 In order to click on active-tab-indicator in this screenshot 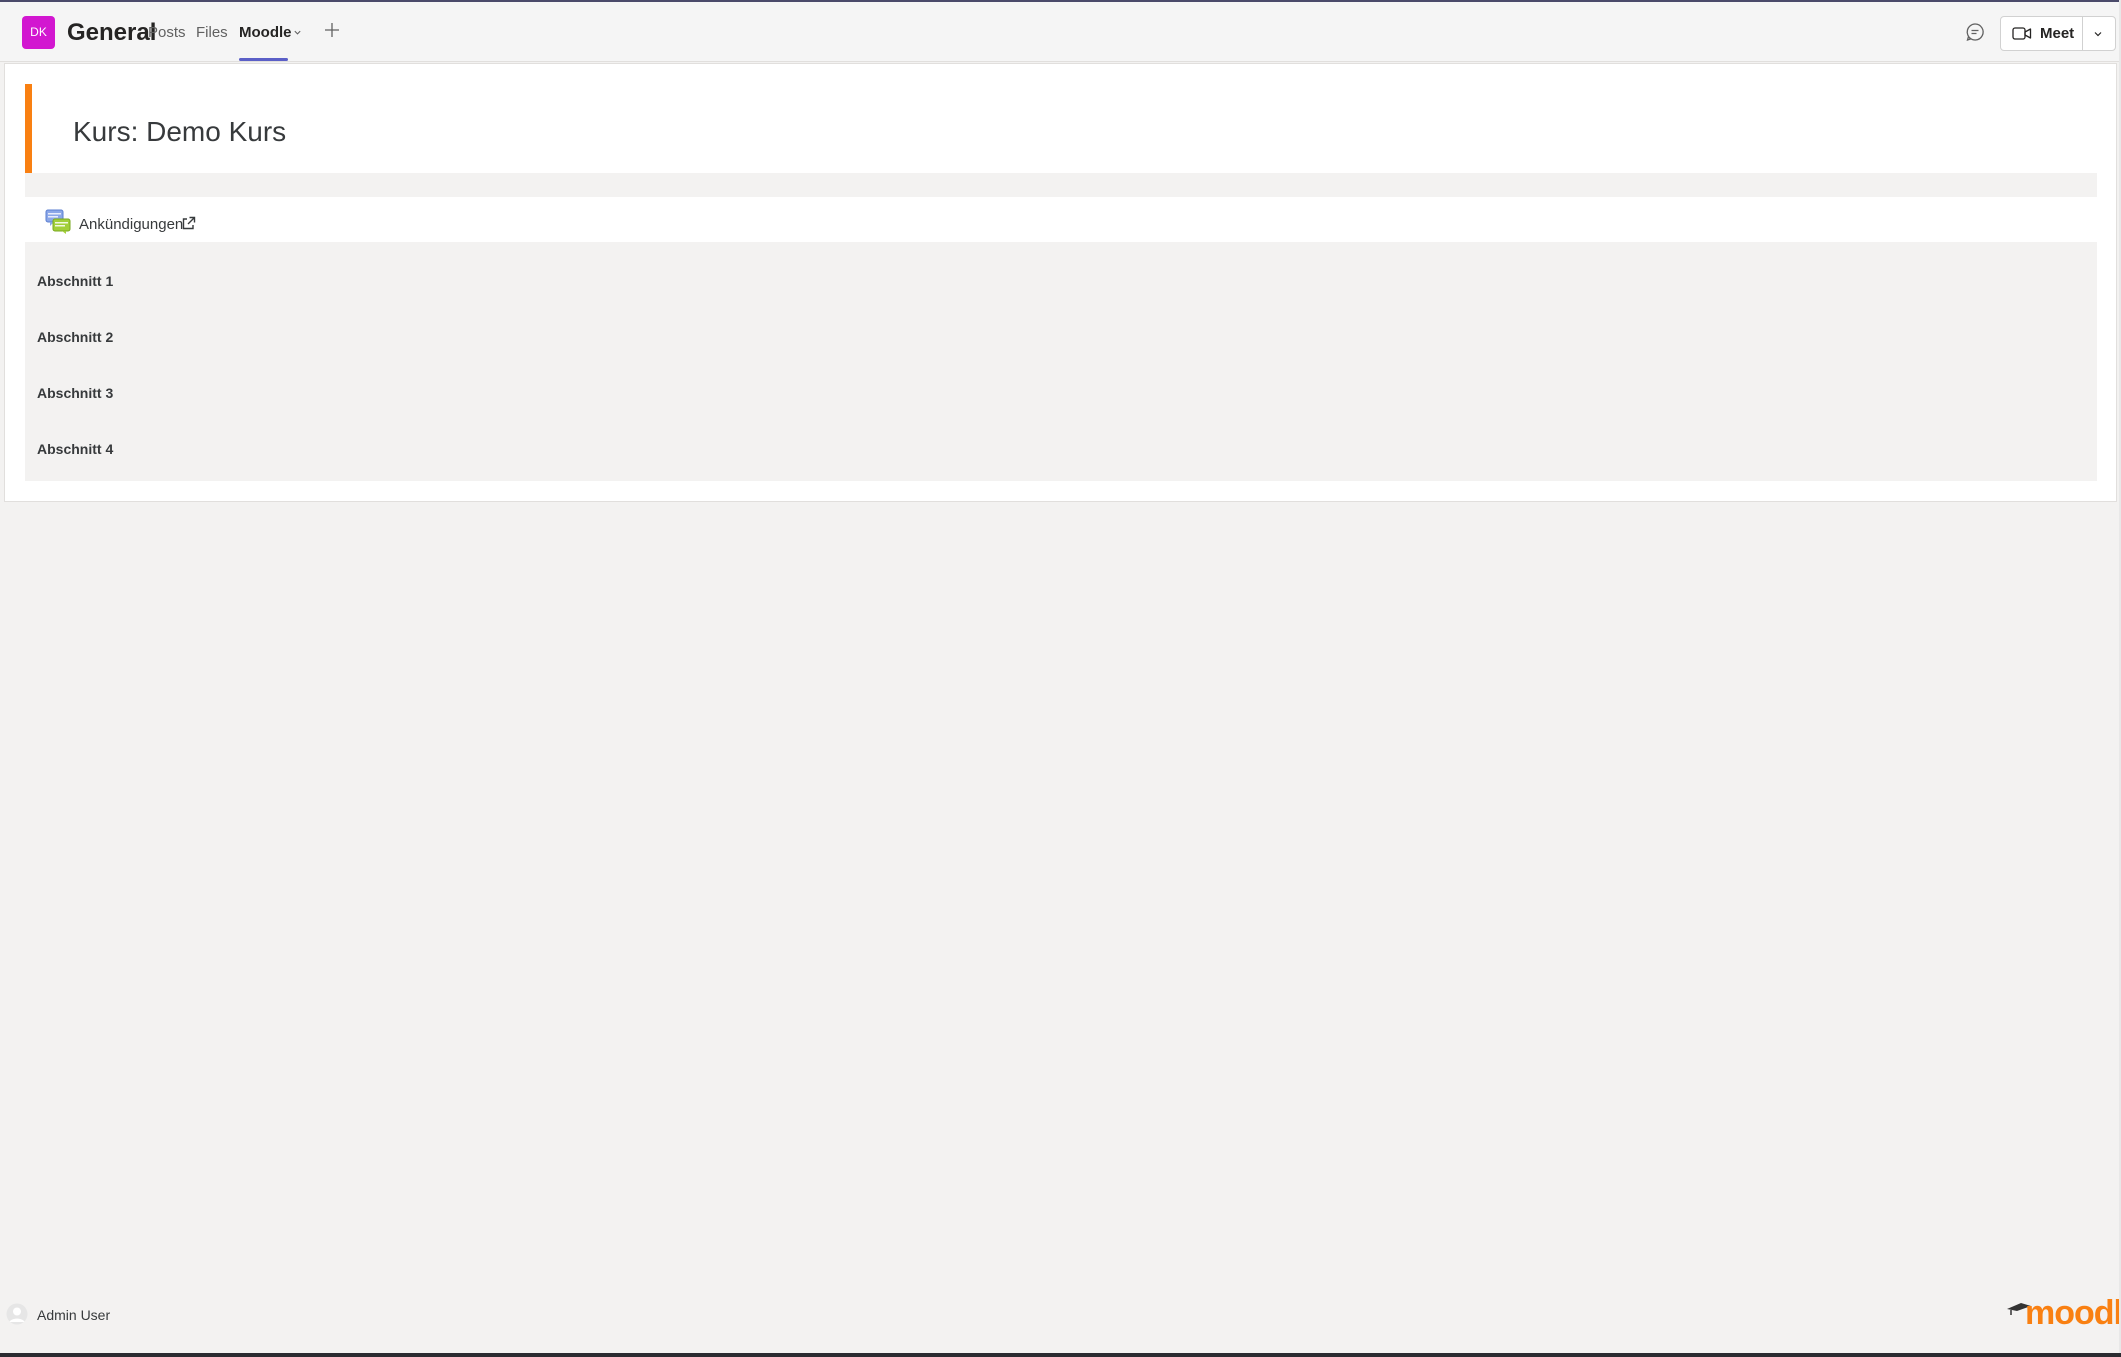, I will do `click(263, 59)`.